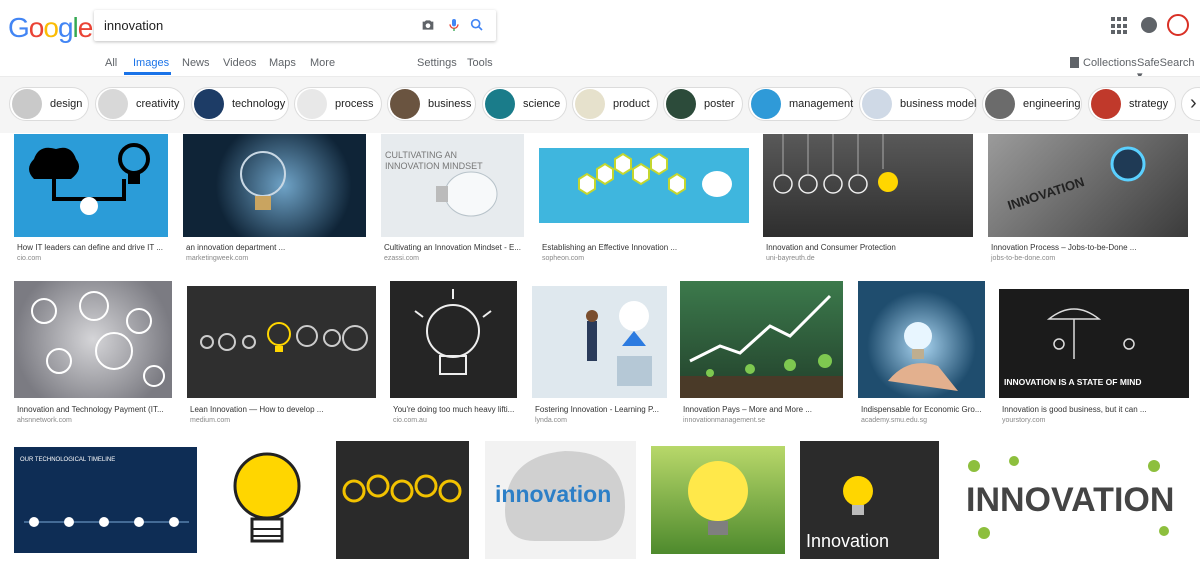  I want to click on google-logo: Google, so click(51, 28).